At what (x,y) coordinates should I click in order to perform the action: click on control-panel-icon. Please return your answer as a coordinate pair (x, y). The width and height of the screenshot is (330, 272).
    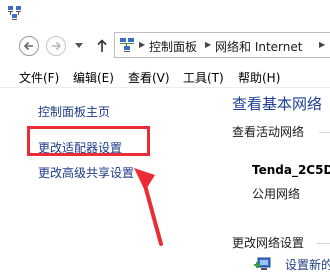
    Looking at the image, I should click on (127, 46).